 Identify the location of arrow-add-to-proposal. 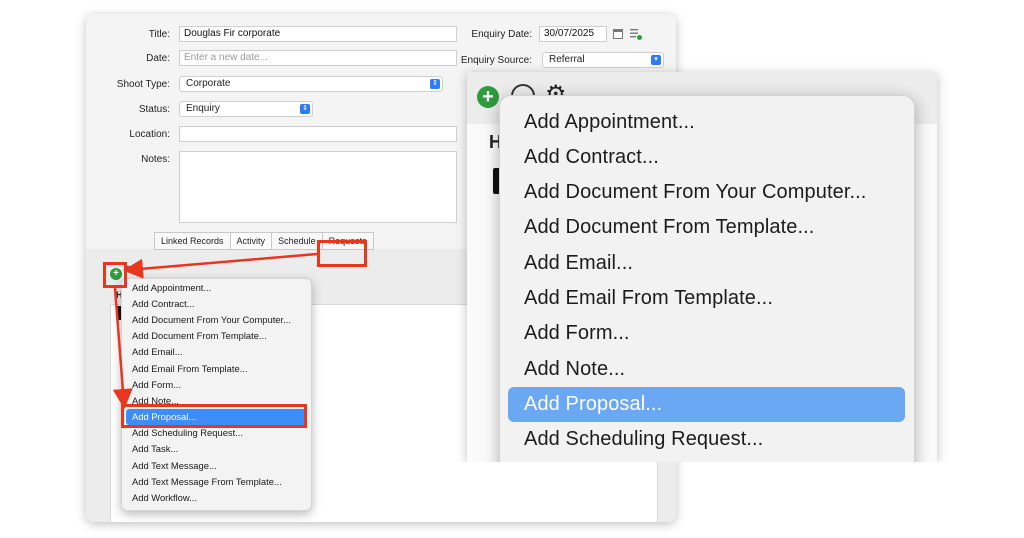
(122, 348).